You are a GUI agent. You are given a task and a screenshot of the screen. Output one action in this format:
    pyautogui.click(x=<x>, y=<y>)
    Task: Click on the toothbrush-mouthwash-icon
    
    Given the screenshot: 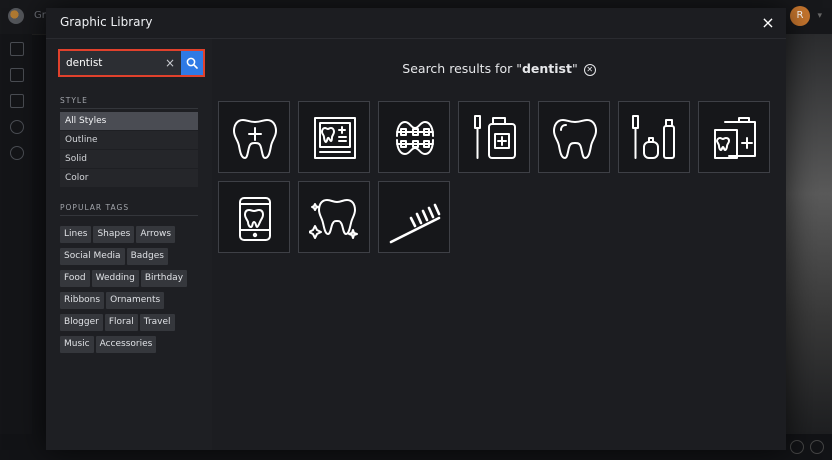 What is the action you would take?
    pyautogui.click(x=495, y=137)
    